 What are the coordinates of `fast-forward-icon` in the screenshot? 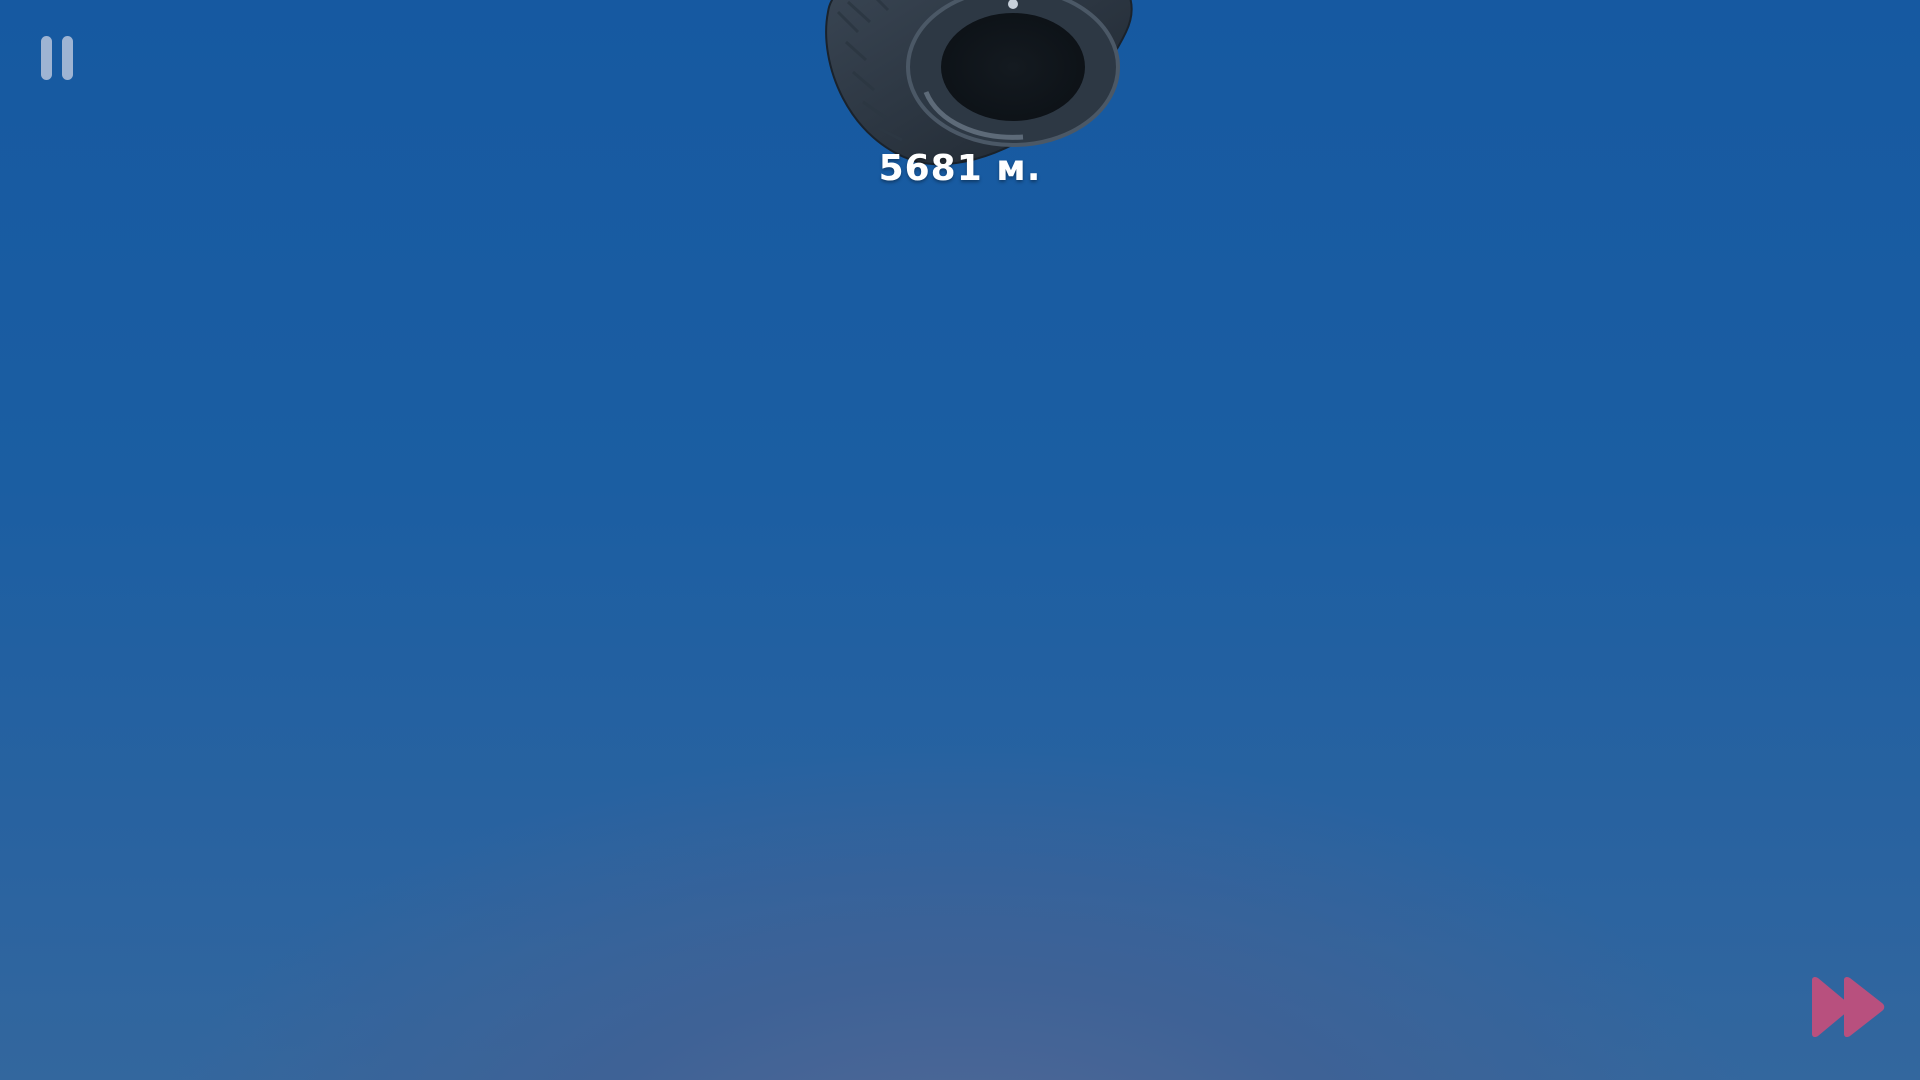 It's located at (1848, 1007).